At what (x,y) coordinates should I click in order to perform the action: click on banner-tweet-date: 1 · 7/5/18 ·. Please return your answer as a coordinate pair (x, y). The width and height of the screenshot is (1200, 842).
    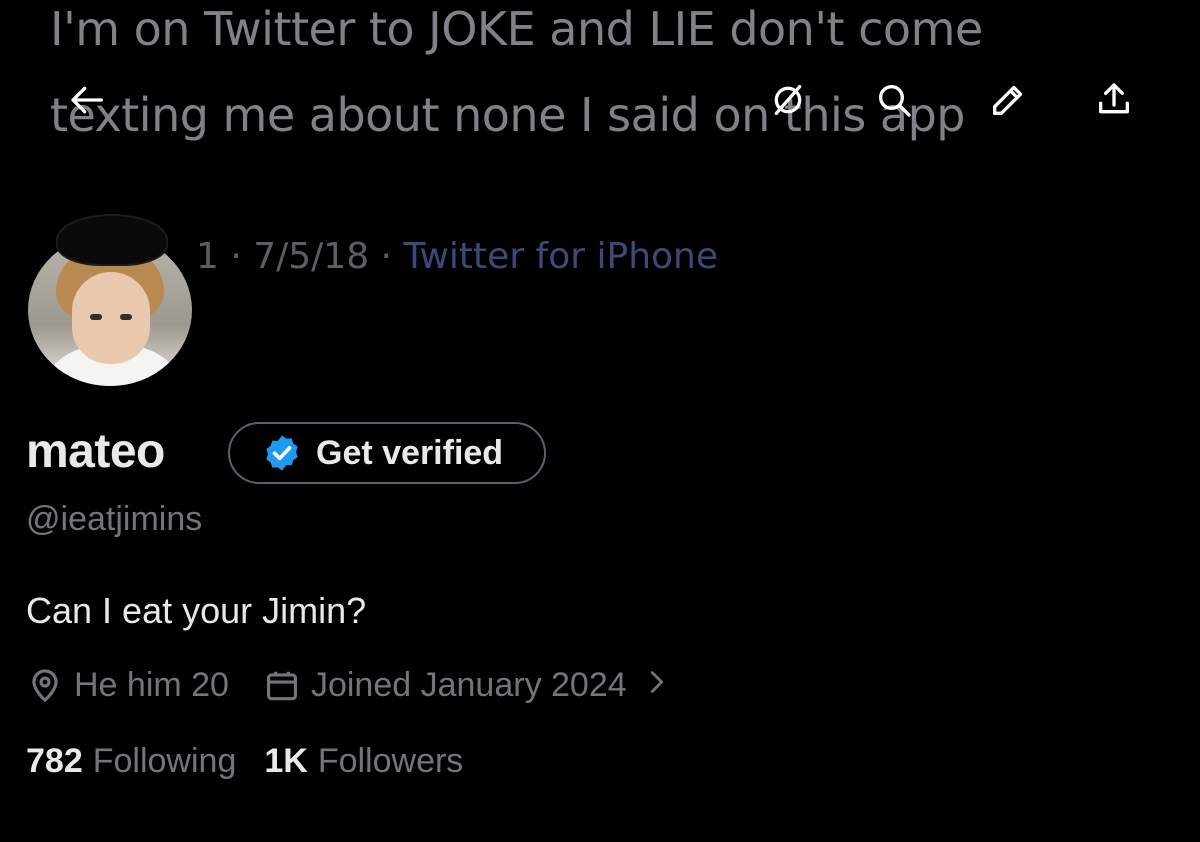
    Looking at the image, I should click on (300, 256).